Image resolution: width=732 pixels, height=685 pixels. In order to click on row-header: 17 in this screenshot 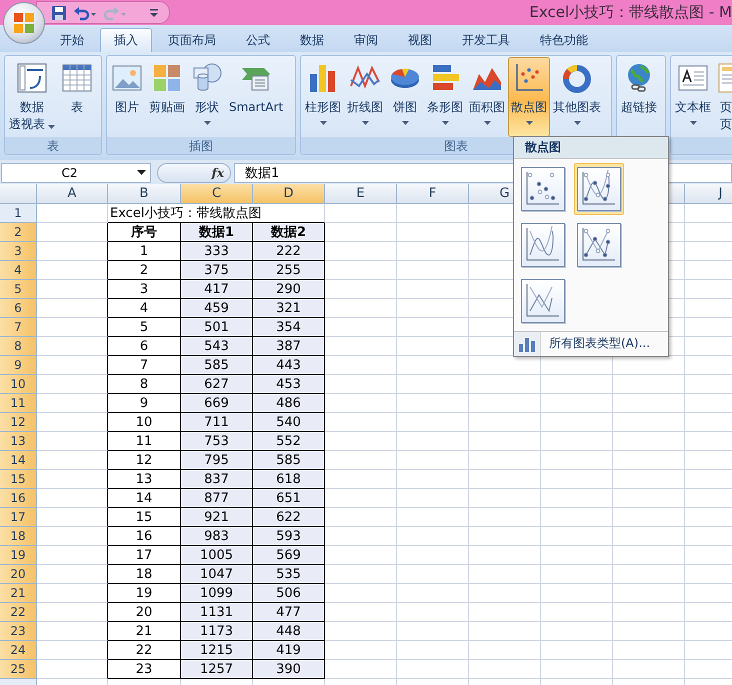, I will do `click(18, 517)`.